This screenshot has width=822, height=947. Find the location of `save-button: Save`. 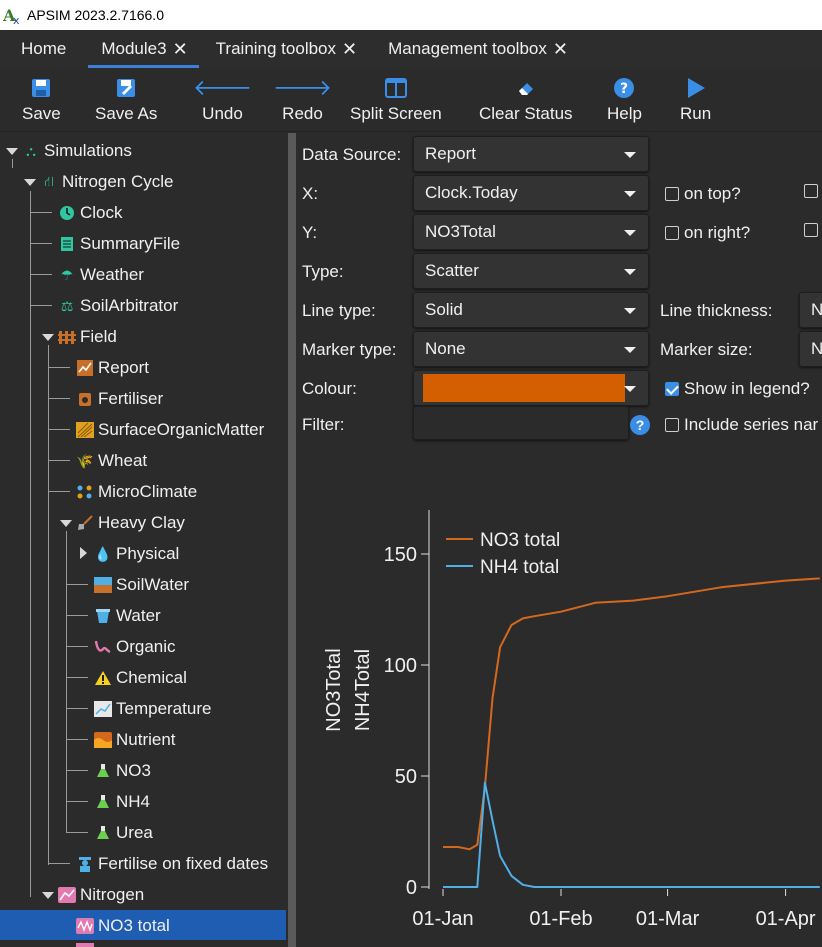

save-button: Save is located at coordinates (41, 99).